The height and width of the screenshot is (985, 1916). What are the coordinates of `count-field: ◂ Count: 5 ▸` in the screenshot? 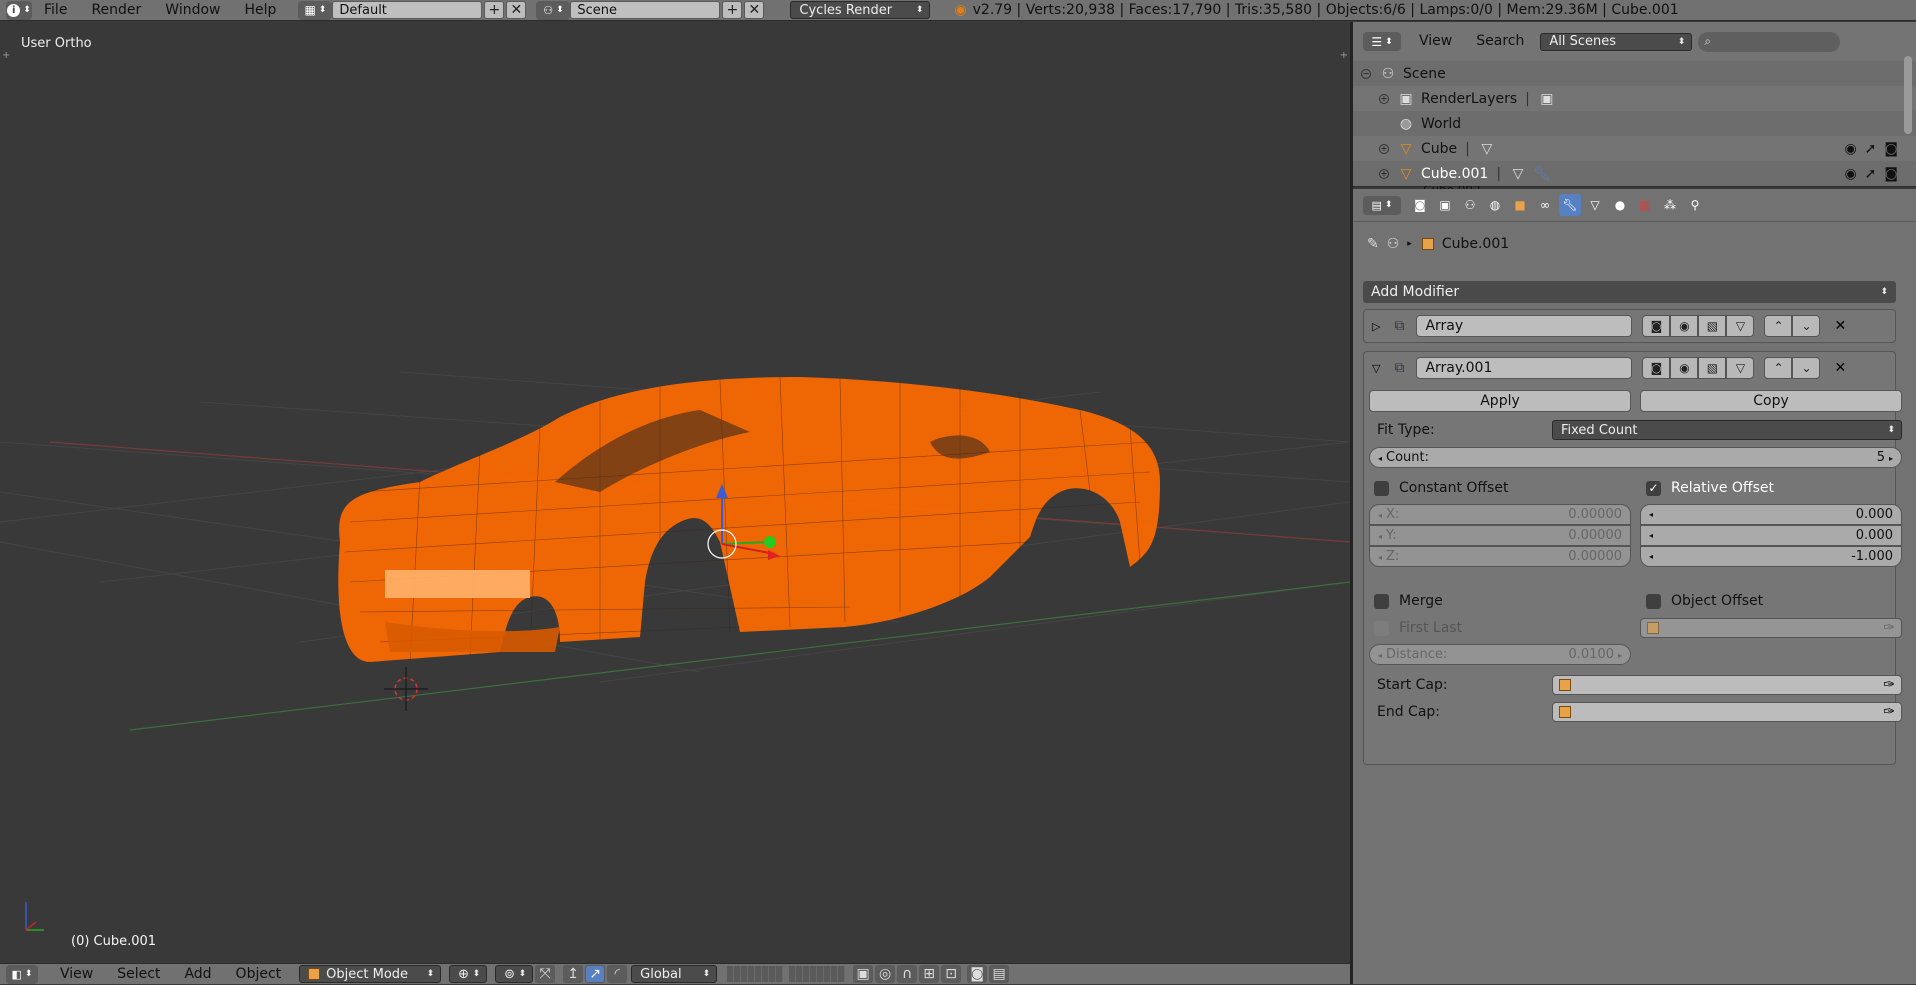 It's located at (1635, 457).